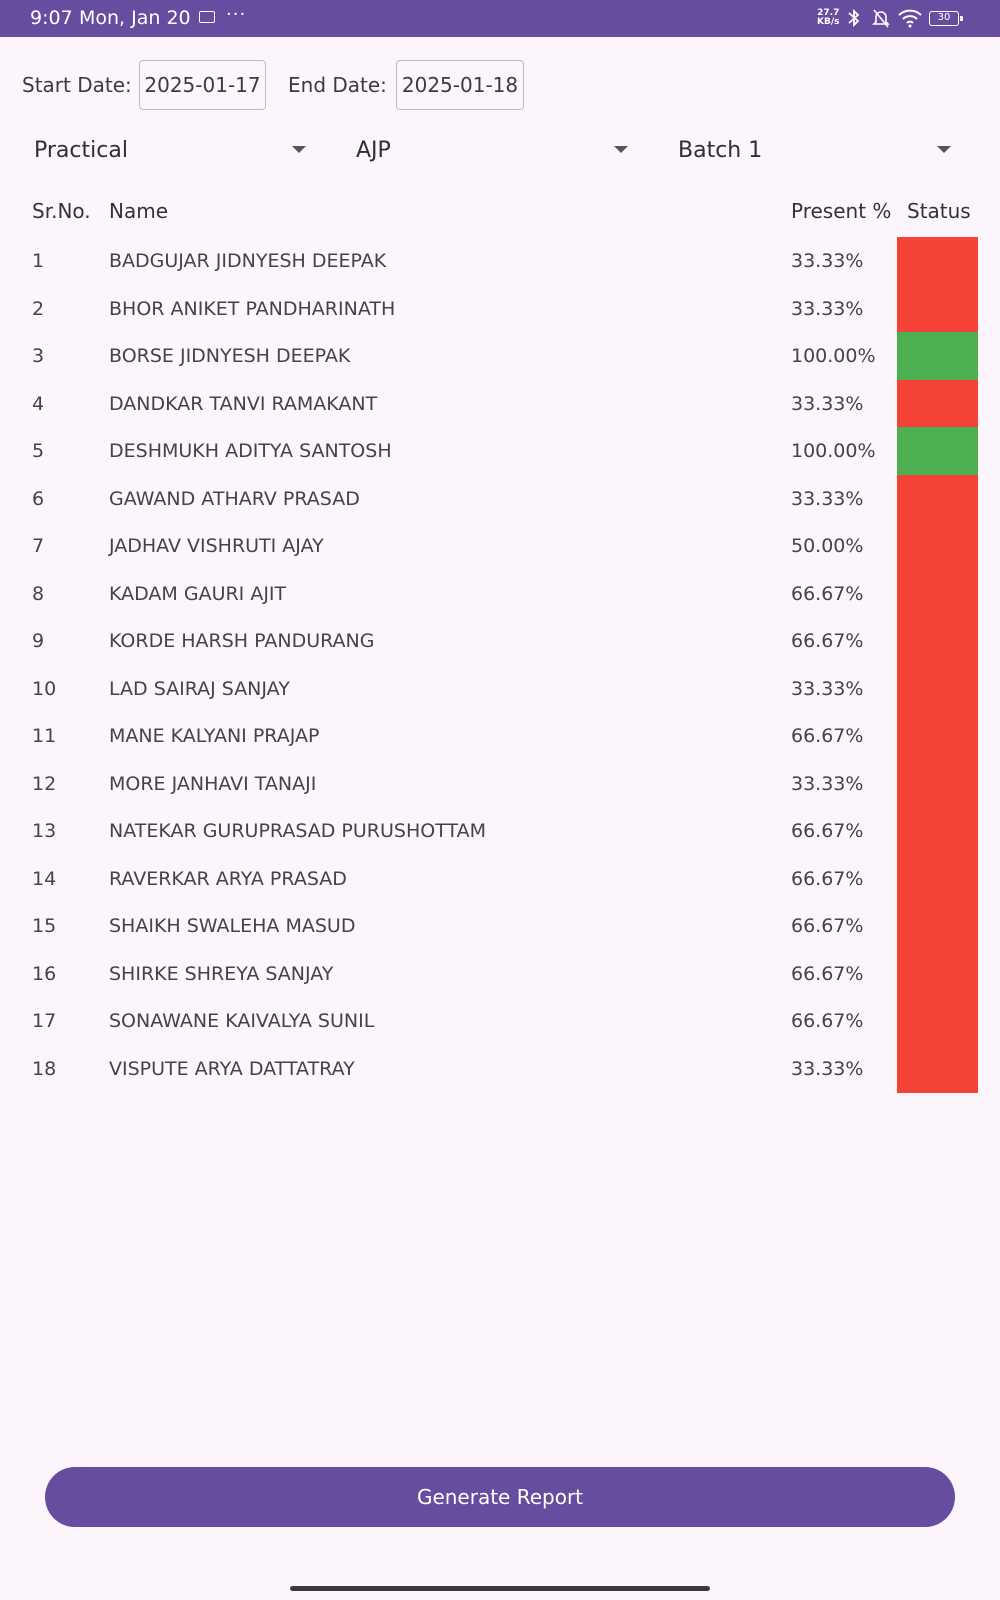 Image resolution: width=1000 pixels, height=1600 pixels. What do you see at coordinates (500, 451) in the screenshot?
I see `table-row: 5 DESHMUKH ADITYA SANTOSH 100.00%` at bounding box center [500, 451].